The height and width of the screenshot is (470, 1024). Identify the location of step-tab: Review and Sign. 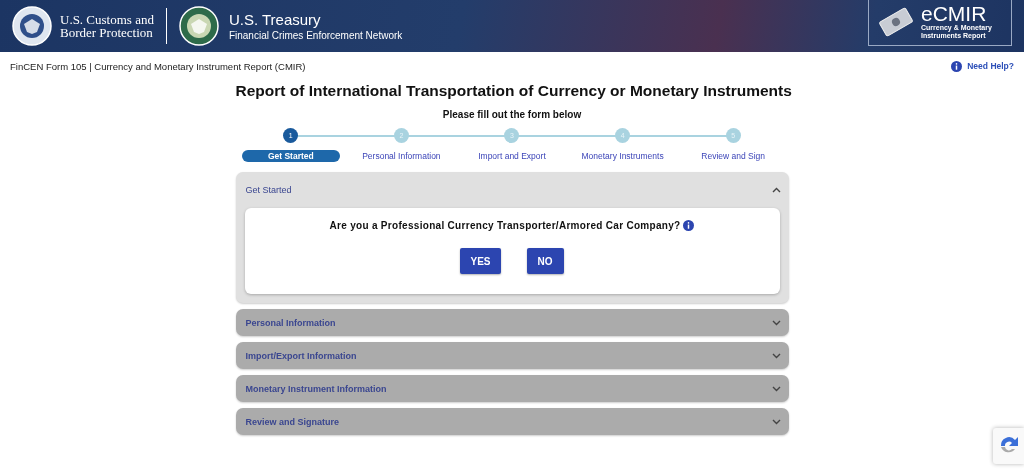
(733, 156).